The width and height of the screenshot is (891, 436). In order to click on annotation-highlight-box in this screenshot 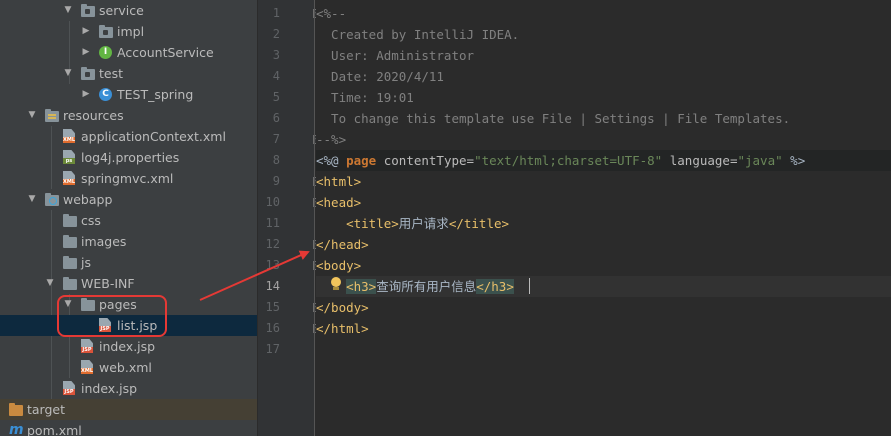, I will do `click(112, 316)`.